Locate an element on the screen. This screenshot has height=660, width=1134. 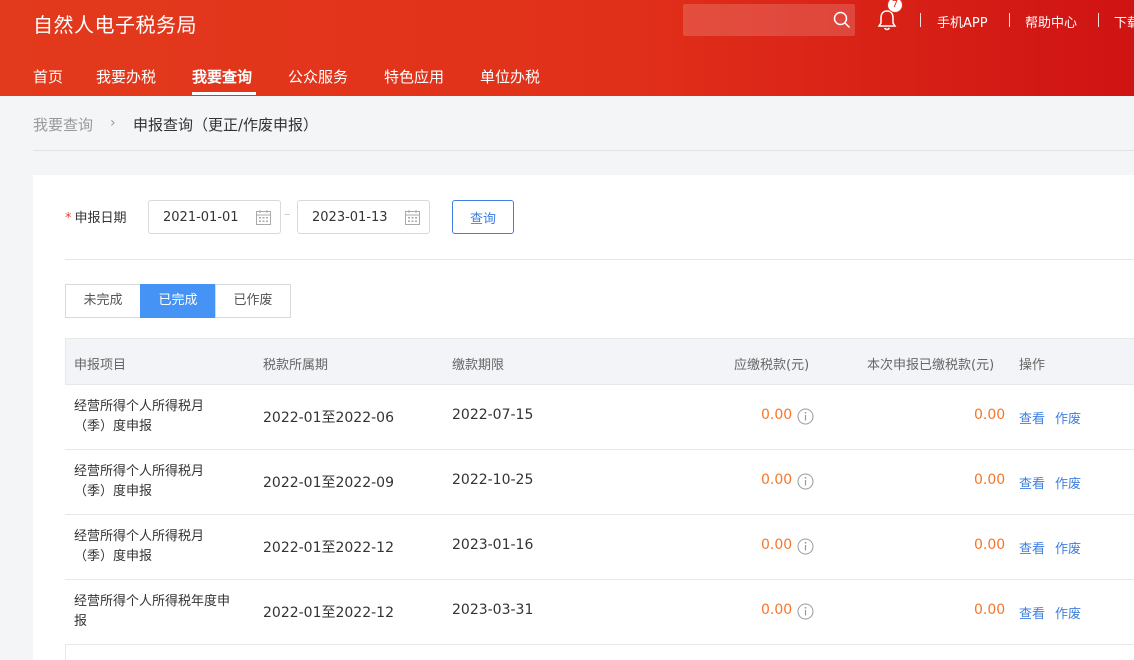
search-input is located at coordinates (753, 20).